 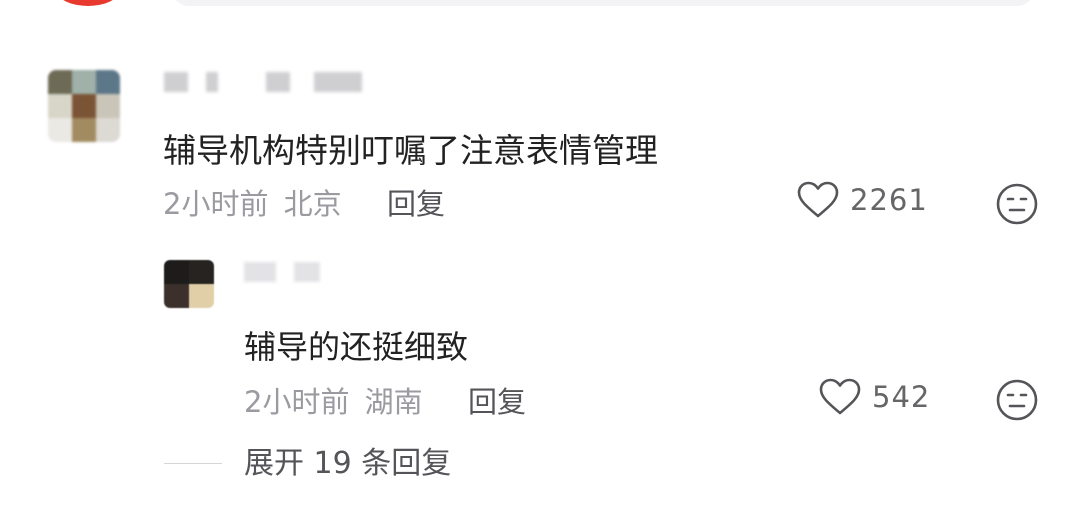 What do you see at coordinates (88, 3) in the screenshot?
I see `top-avatar` at bounding box center [88, 3].